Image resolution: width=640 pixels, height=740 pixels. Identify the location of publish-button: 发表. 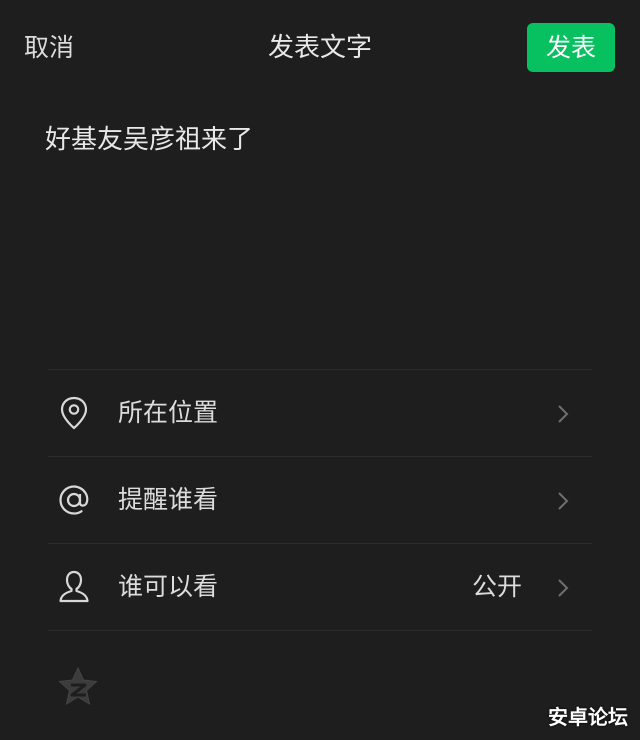
(571, 47).